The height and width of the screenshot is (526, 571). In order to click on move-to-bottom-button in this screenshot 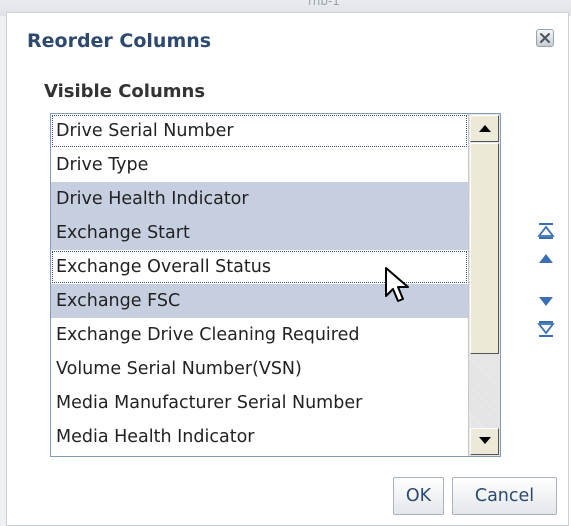, I will do `click(546, 329)`.